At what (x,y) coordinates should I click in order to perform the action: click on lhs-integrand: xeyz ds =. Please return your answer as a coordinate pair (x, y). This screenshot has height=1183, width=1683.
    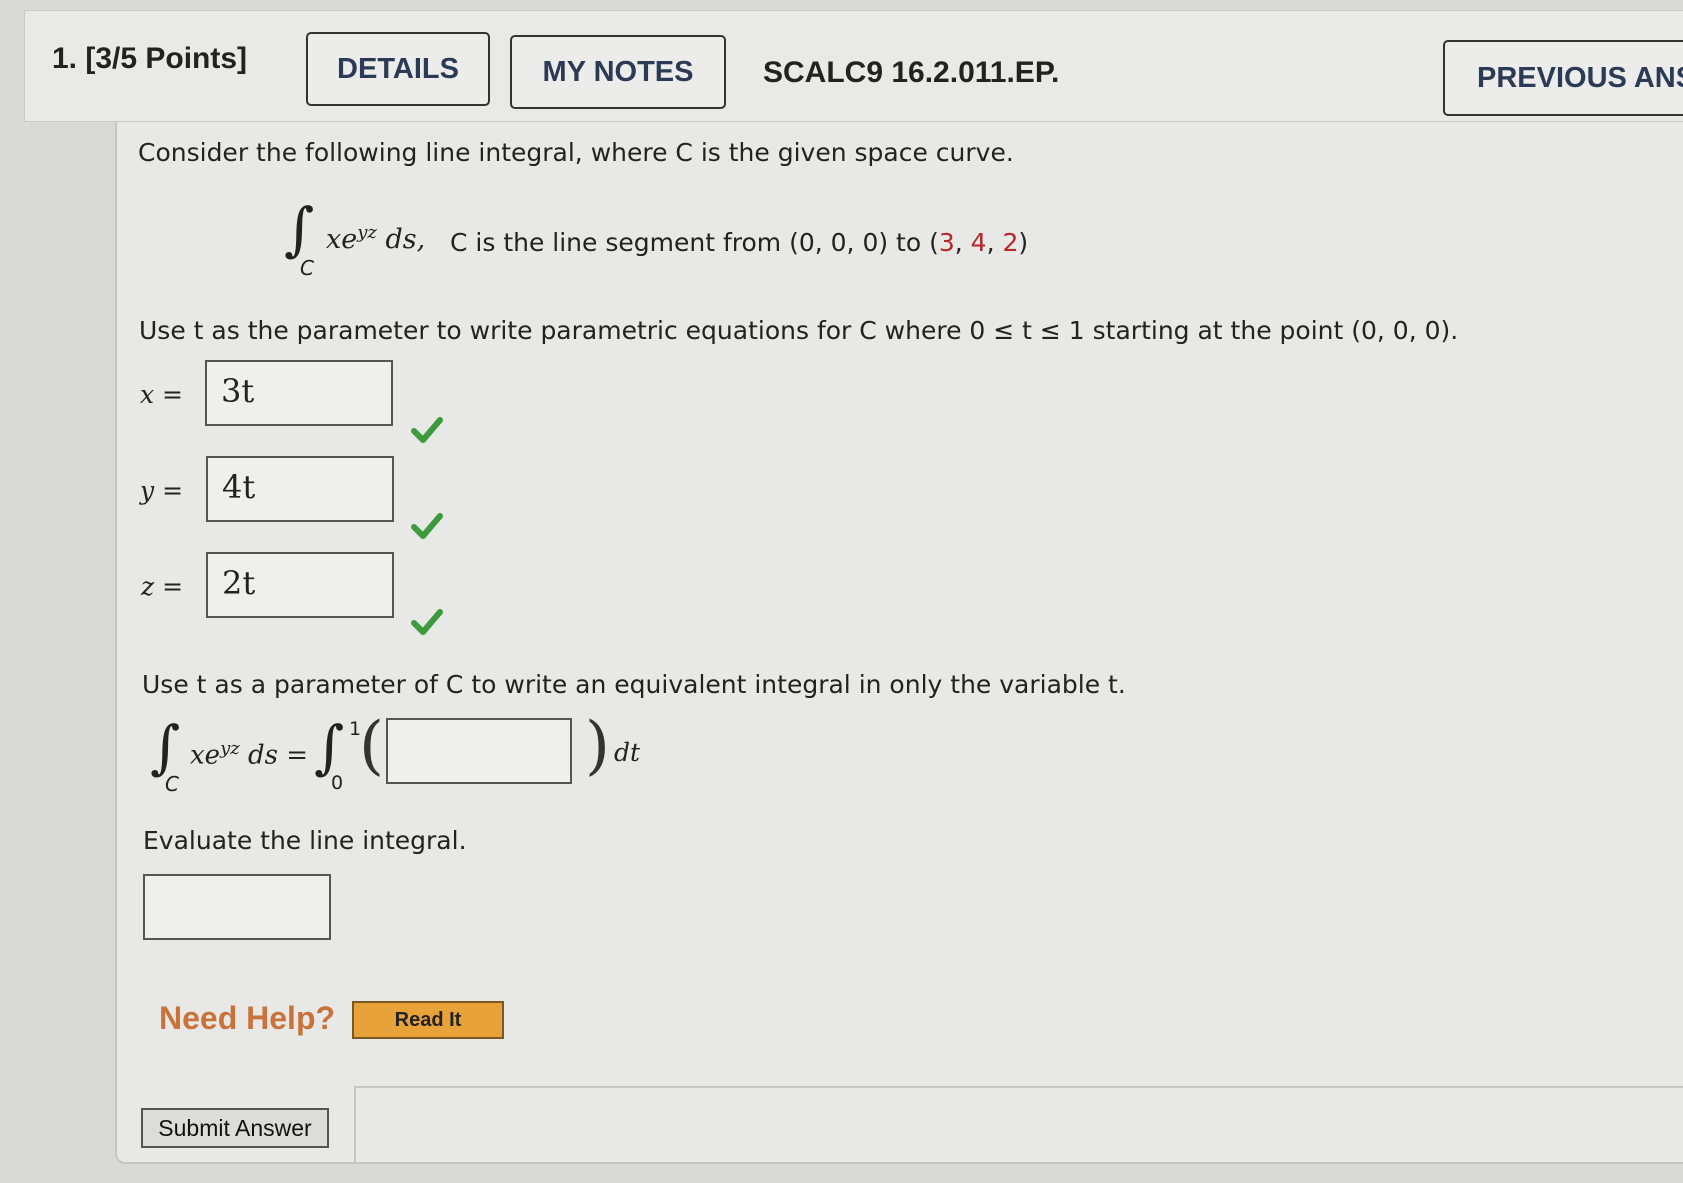
    Looking at the image, I should click on (249, 754).